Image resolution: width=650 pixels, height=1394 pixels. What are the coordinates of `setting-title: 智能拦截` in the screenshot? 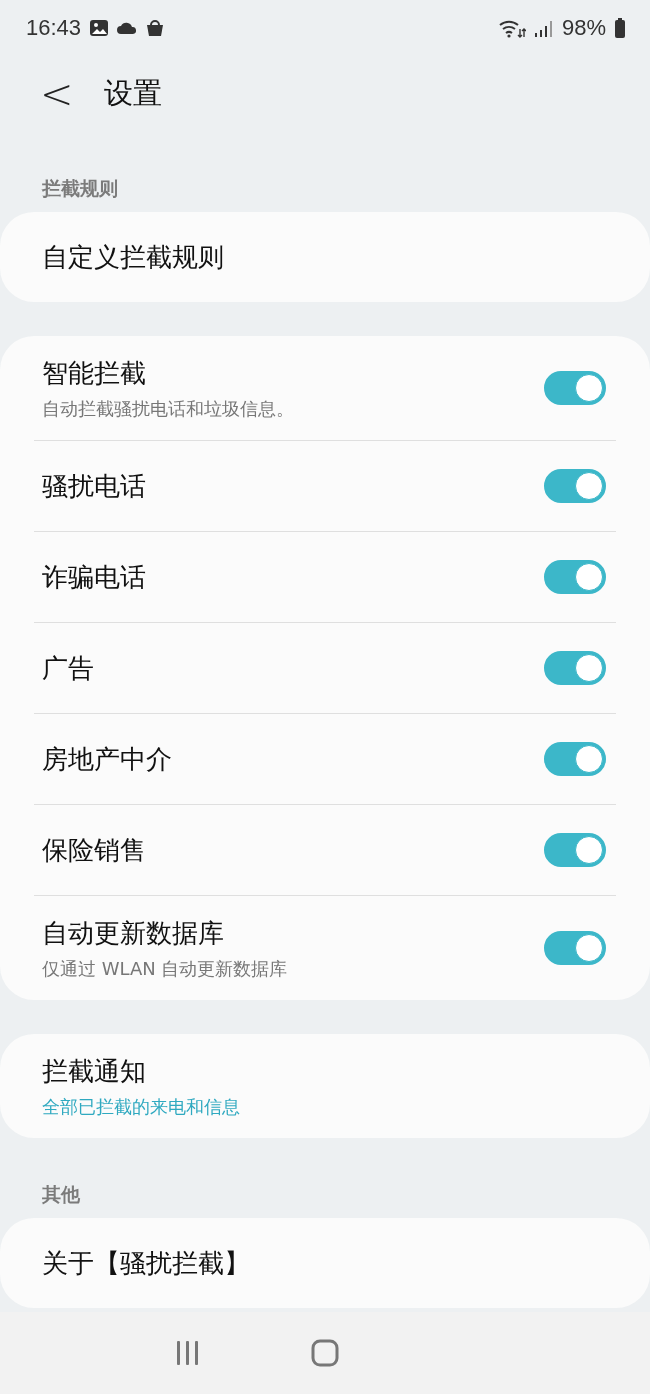 It's located at (168, 373).